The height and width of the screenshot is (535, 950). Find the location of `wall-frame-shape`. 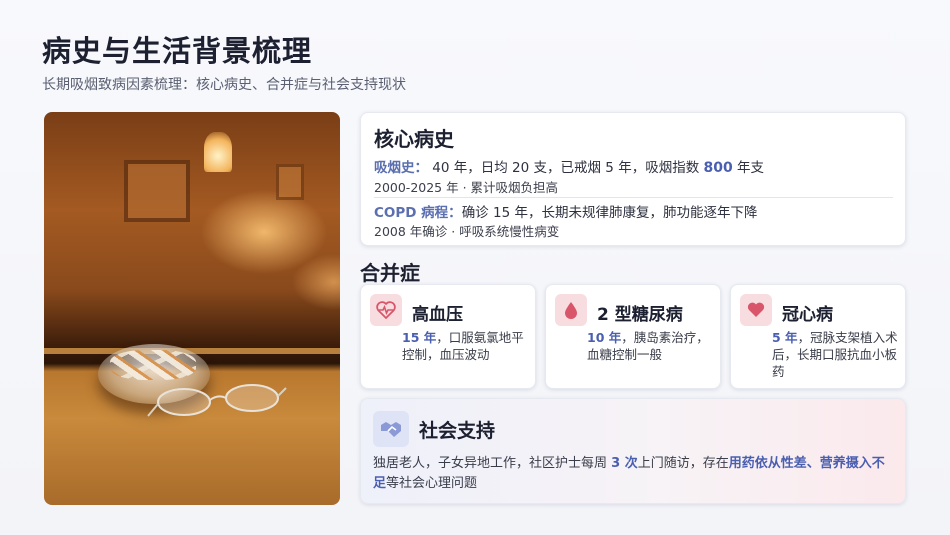

wall-frame-shape is located at coordinates (157, 191).